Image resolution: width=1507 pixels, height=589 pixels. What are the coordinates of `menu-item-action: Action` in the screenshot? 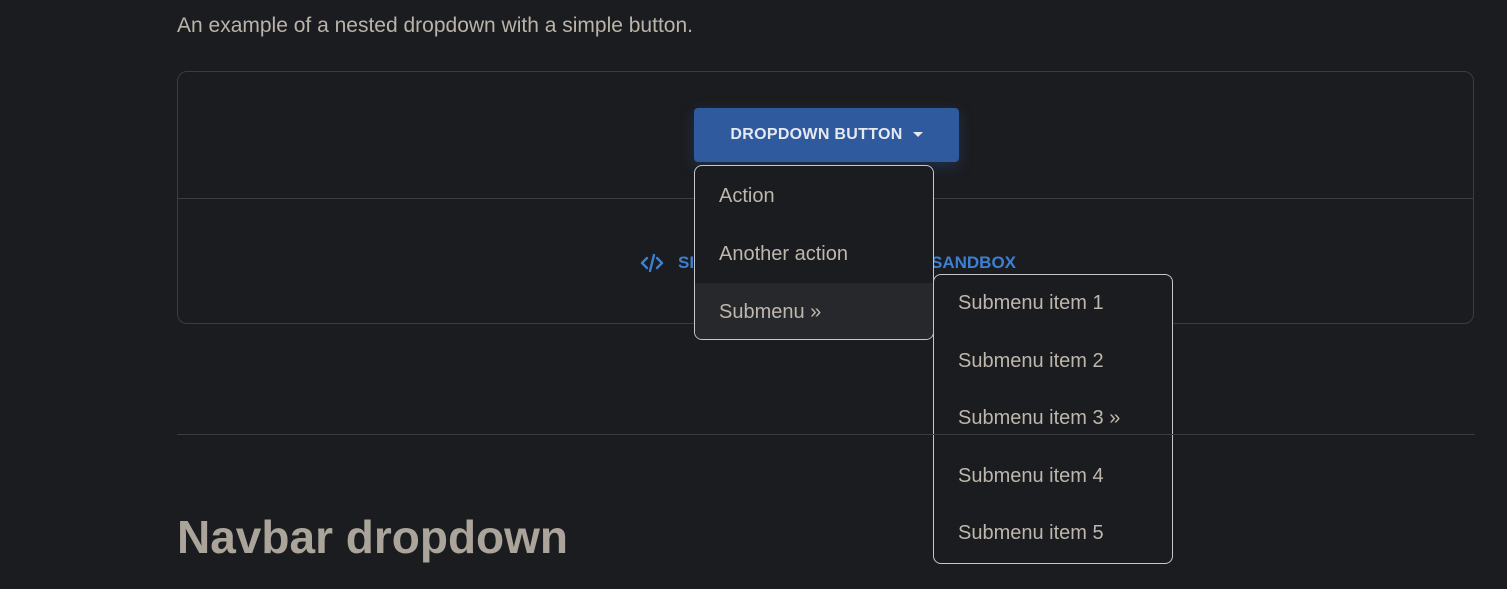 It's located at (814, 196).